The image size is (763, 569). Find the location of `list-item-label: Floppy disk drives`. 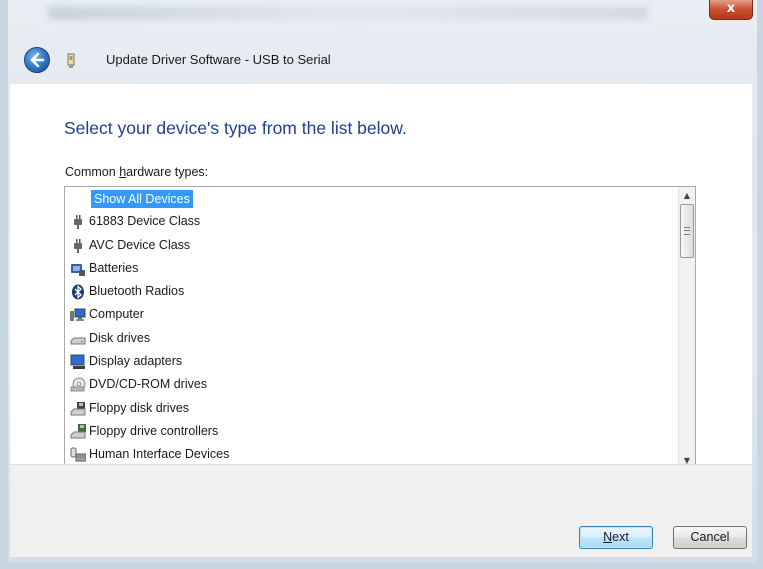

list-item-label: Floppy disk drives is located at coordinates (139, 407).